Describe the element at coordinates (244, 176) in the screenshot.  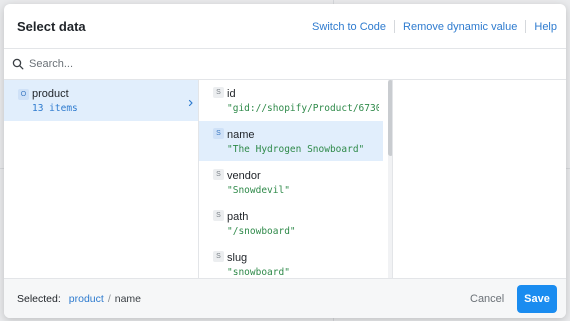
I see `field-key: vendor` at that location.